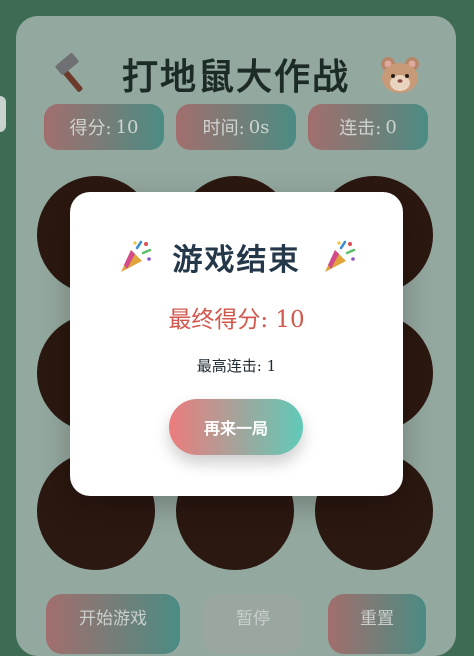  I want to click on stat-value: 0, so click(391, 127).